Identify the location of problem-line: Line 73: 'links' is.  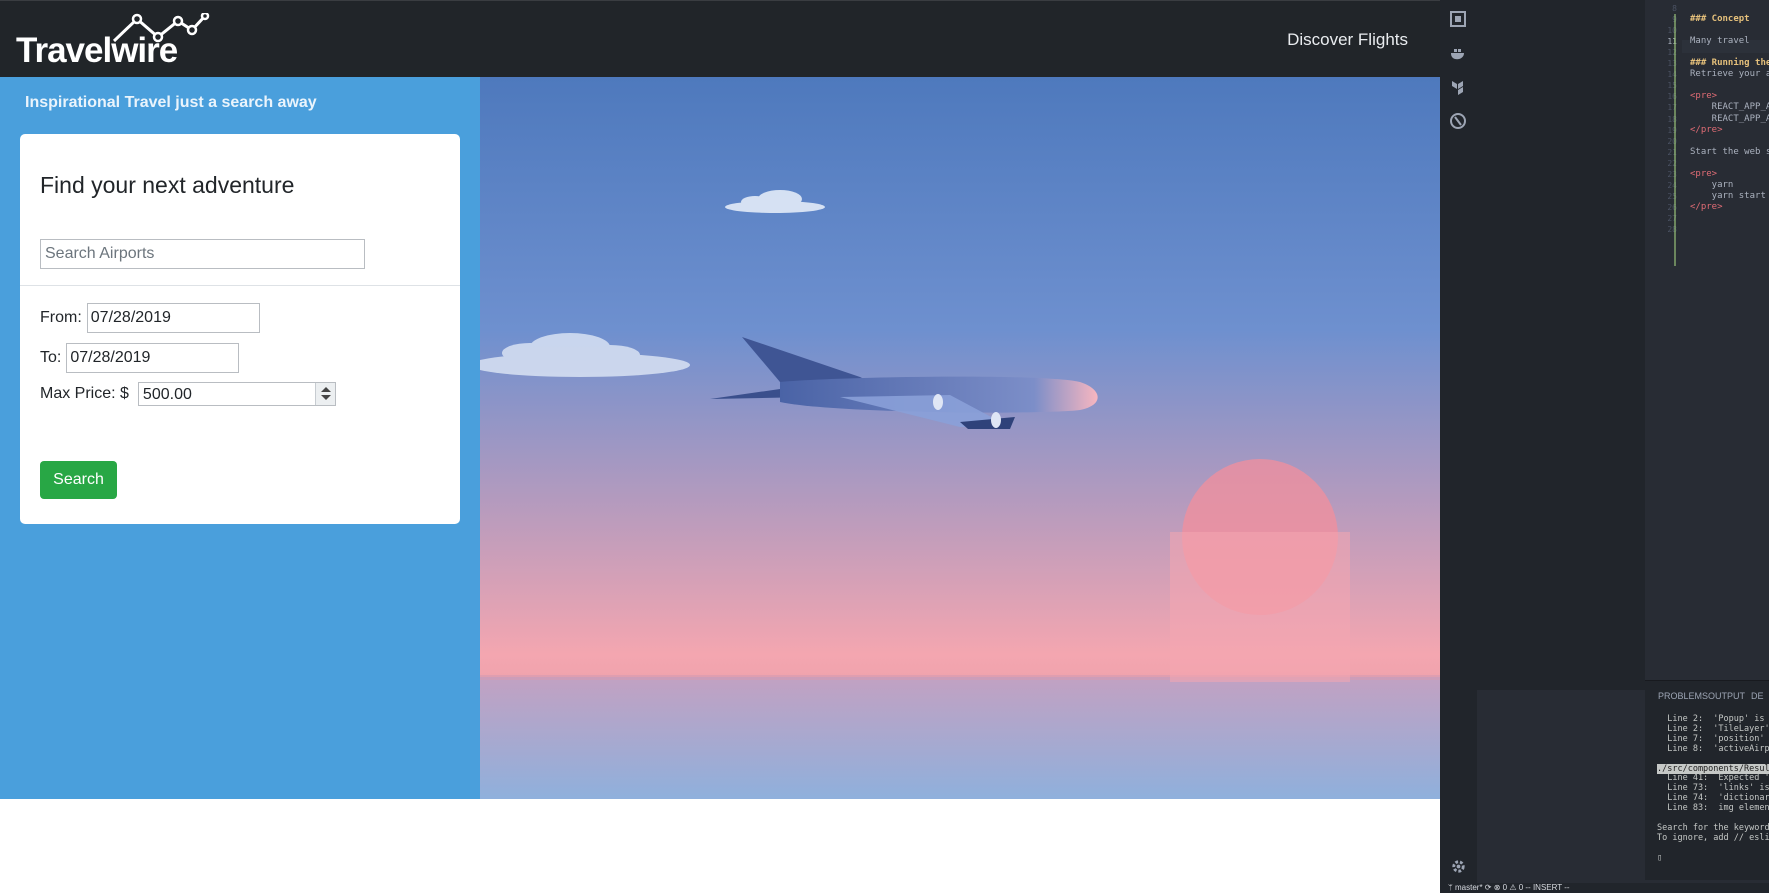
(1713, 788).